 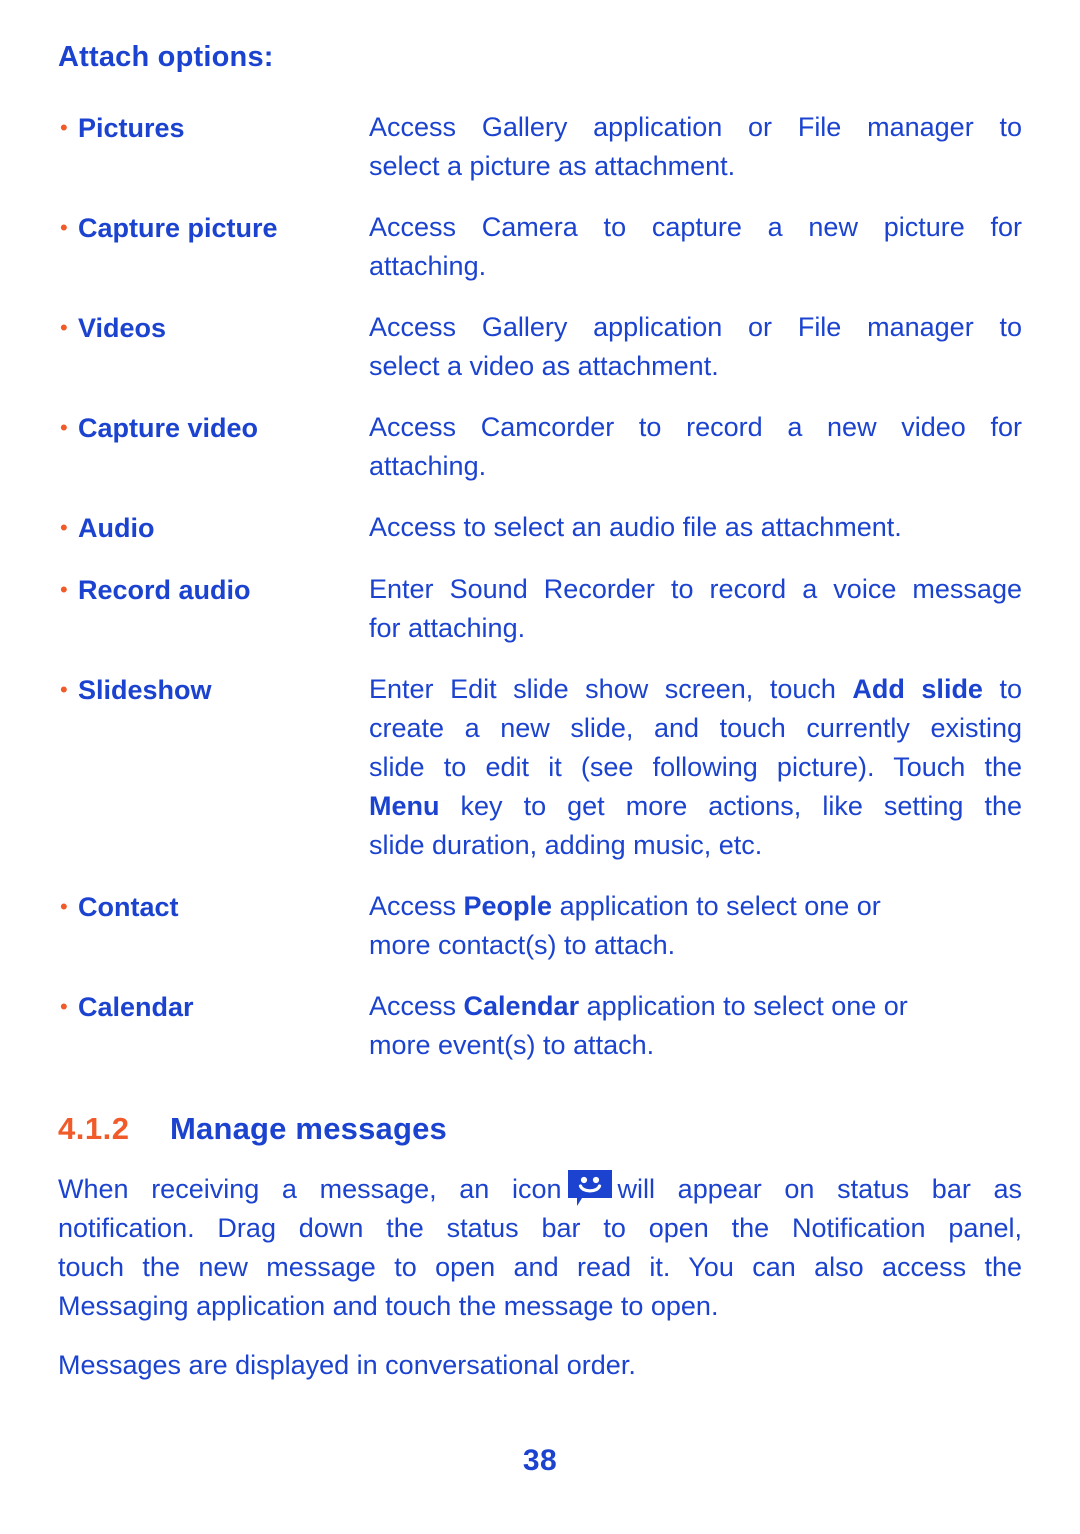 I want to click on section-title: Manage messages, so click(x=308, y=1128).